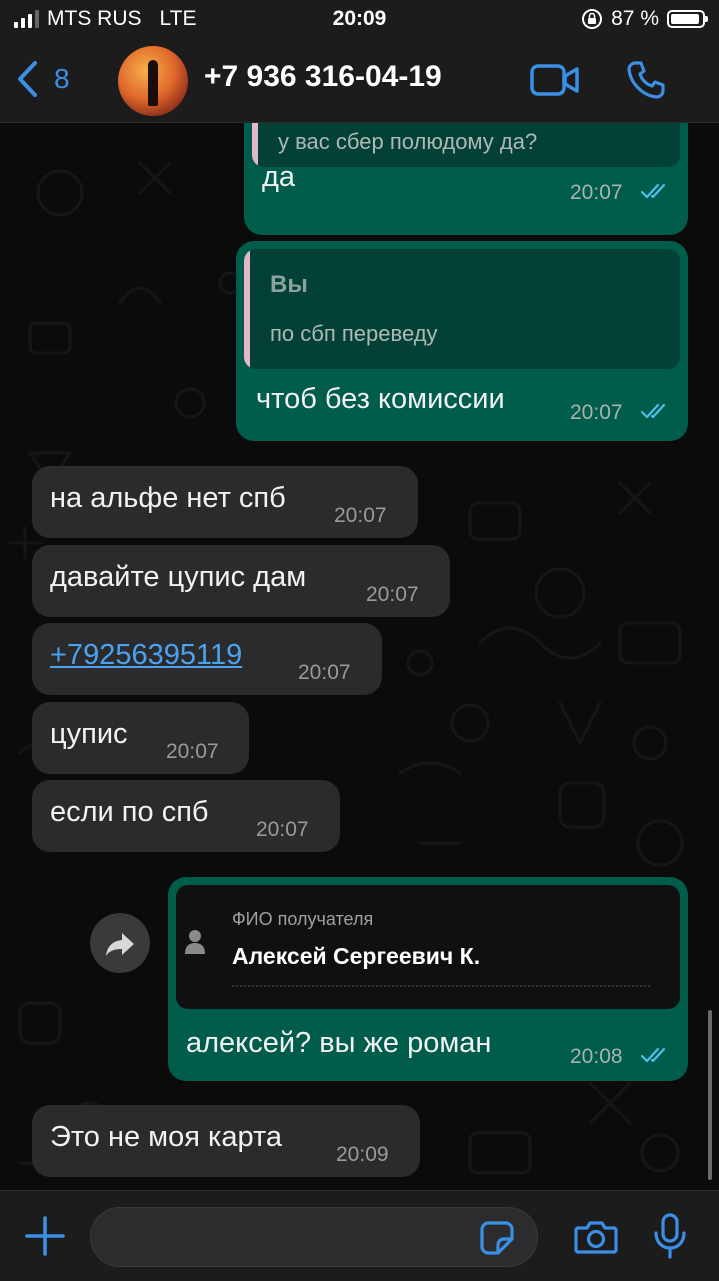 The height and width of the screenshot is (1281, 719). I want to click on message-text: да, so click(279, 177).